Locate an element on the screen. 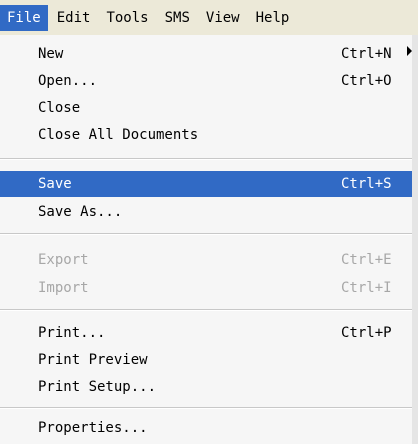 This screenshot has width=418, height=444. menu-item-label: New is located at coordinates (51, 54).